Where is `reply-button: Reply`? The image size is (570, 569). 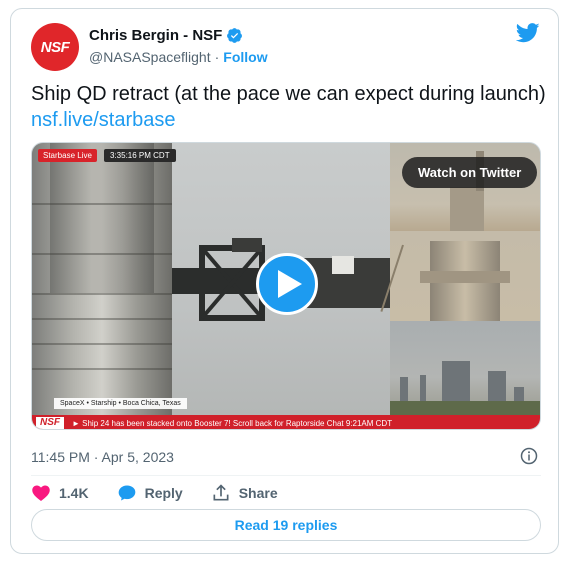 reply-button: Reply is located at coordinates (150, 493).